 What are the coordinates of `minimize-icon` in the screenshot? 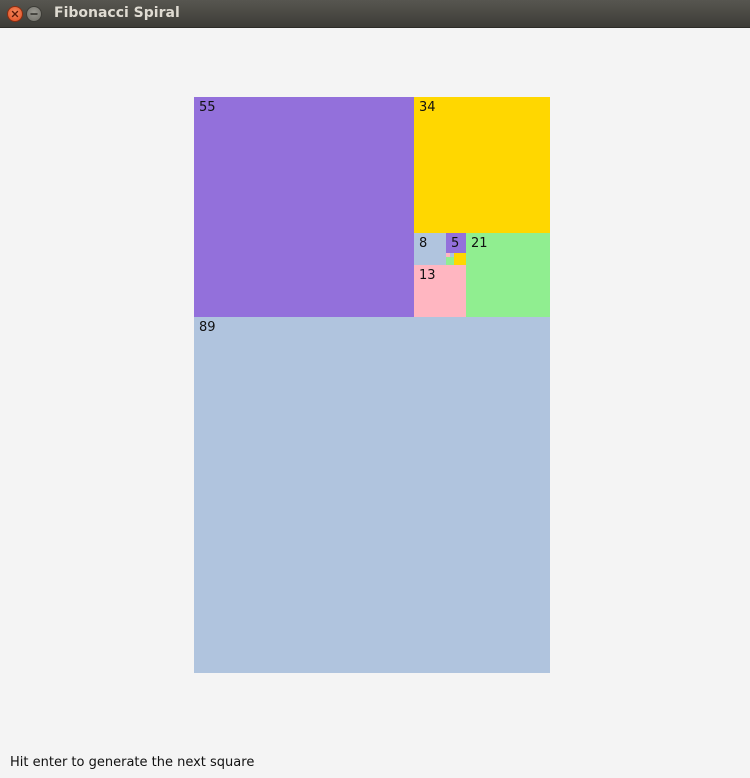 It's located at (34, 14).